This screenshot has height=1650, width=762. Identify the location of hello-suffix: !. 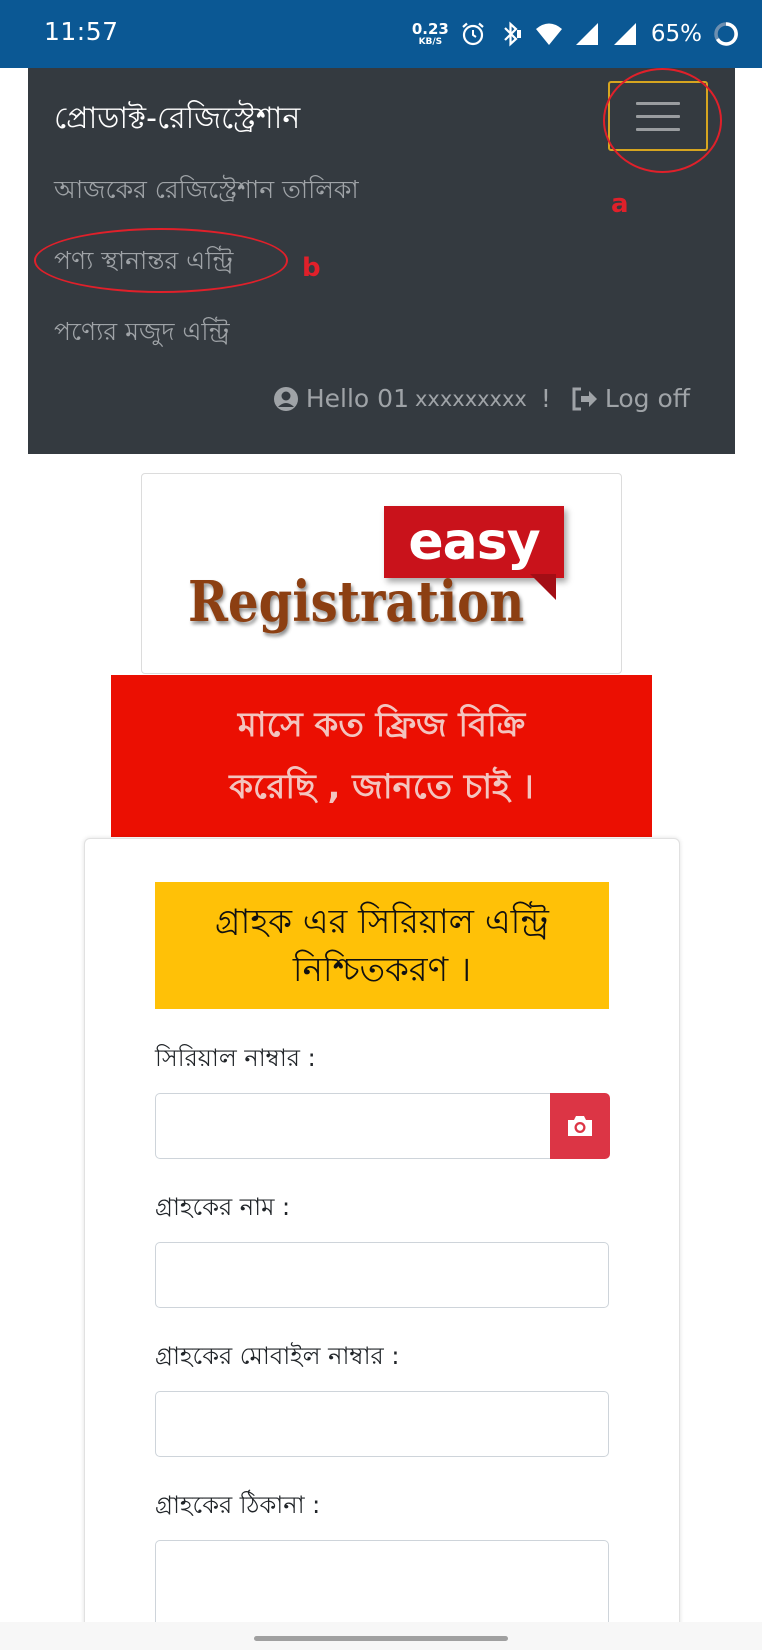
(545, 398).